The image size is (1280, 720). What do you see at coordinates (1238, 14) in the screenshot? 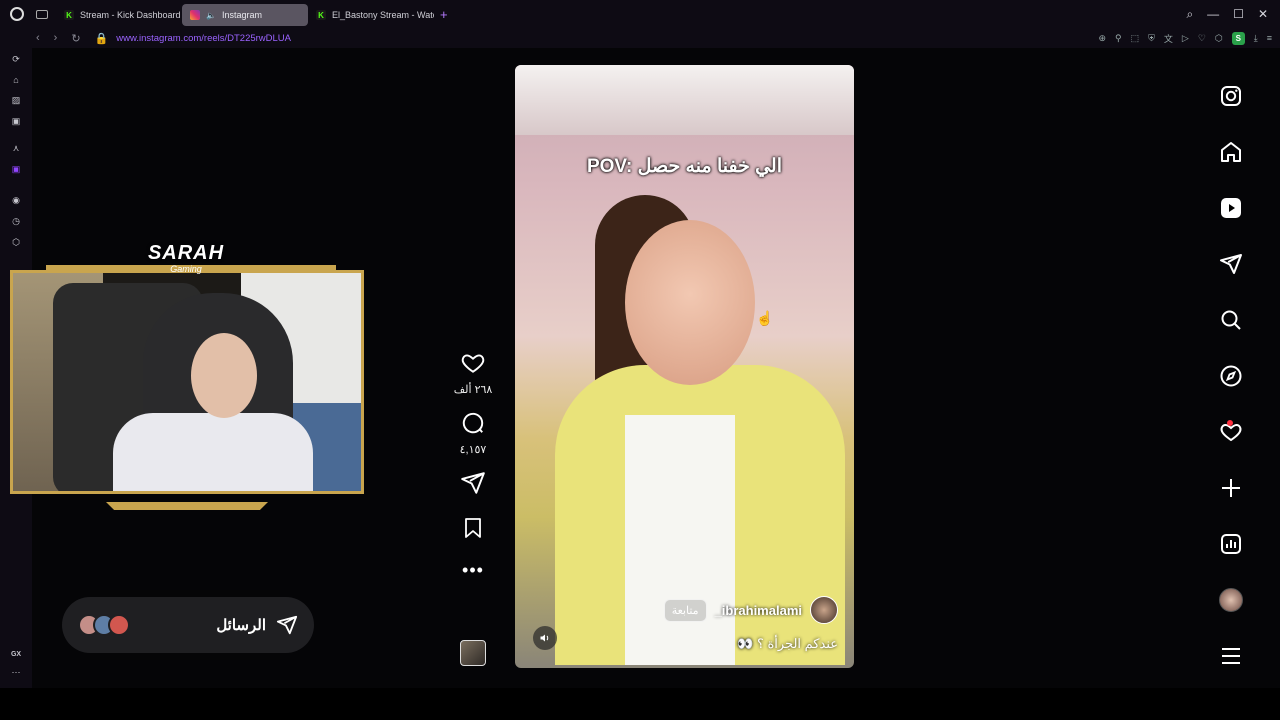
I see `maximize-button: ☐` at bounding box center [1238, 14].